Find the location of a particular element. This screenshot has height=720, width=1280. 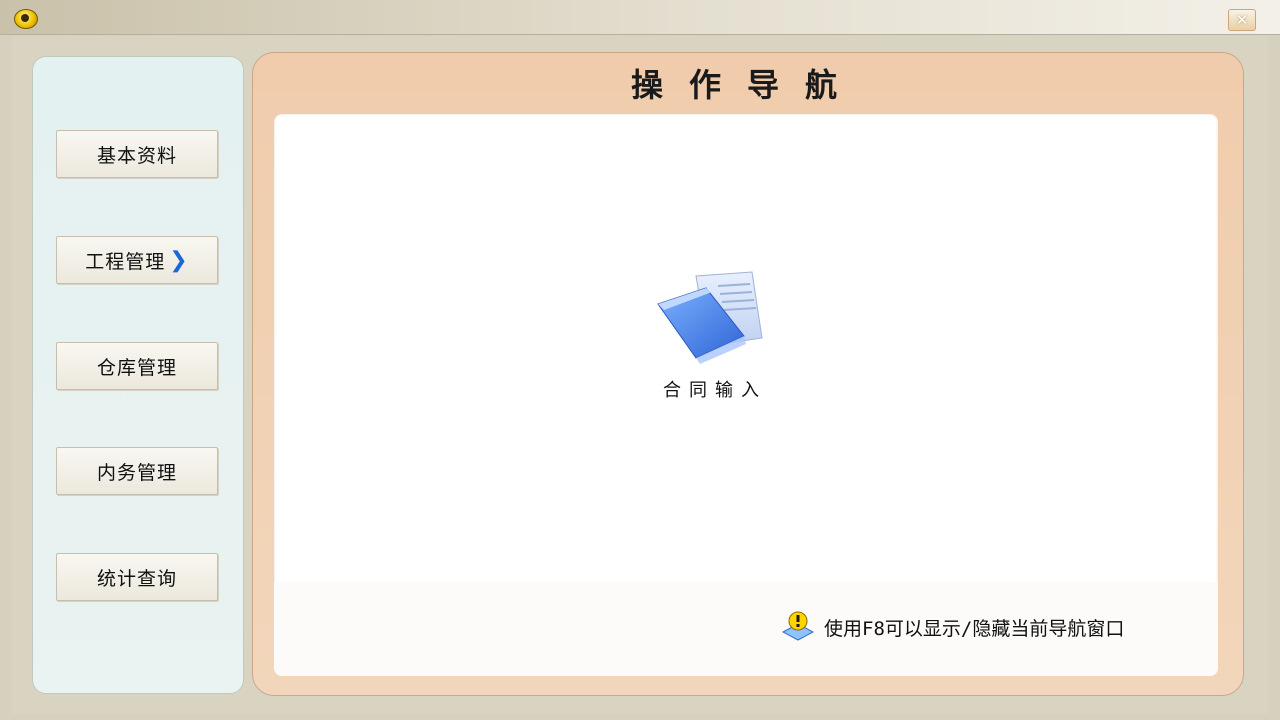

sidebar-item-label: 基本资料 is located at coordinates (136, 155).